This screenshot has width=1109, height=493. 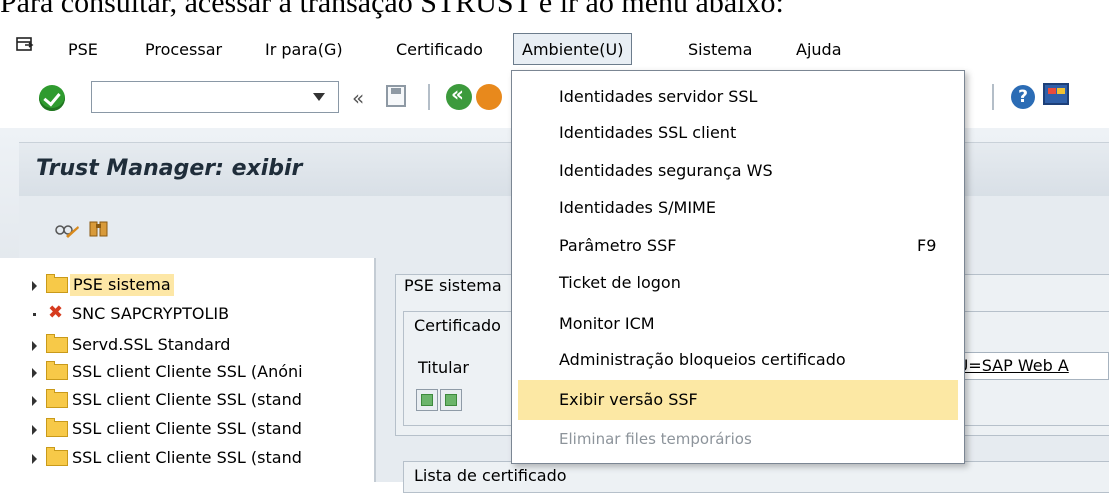 What do you see at coordinates (99, 230) in the screenshot?
I see `find-icon` at bounding box center [99, 230].